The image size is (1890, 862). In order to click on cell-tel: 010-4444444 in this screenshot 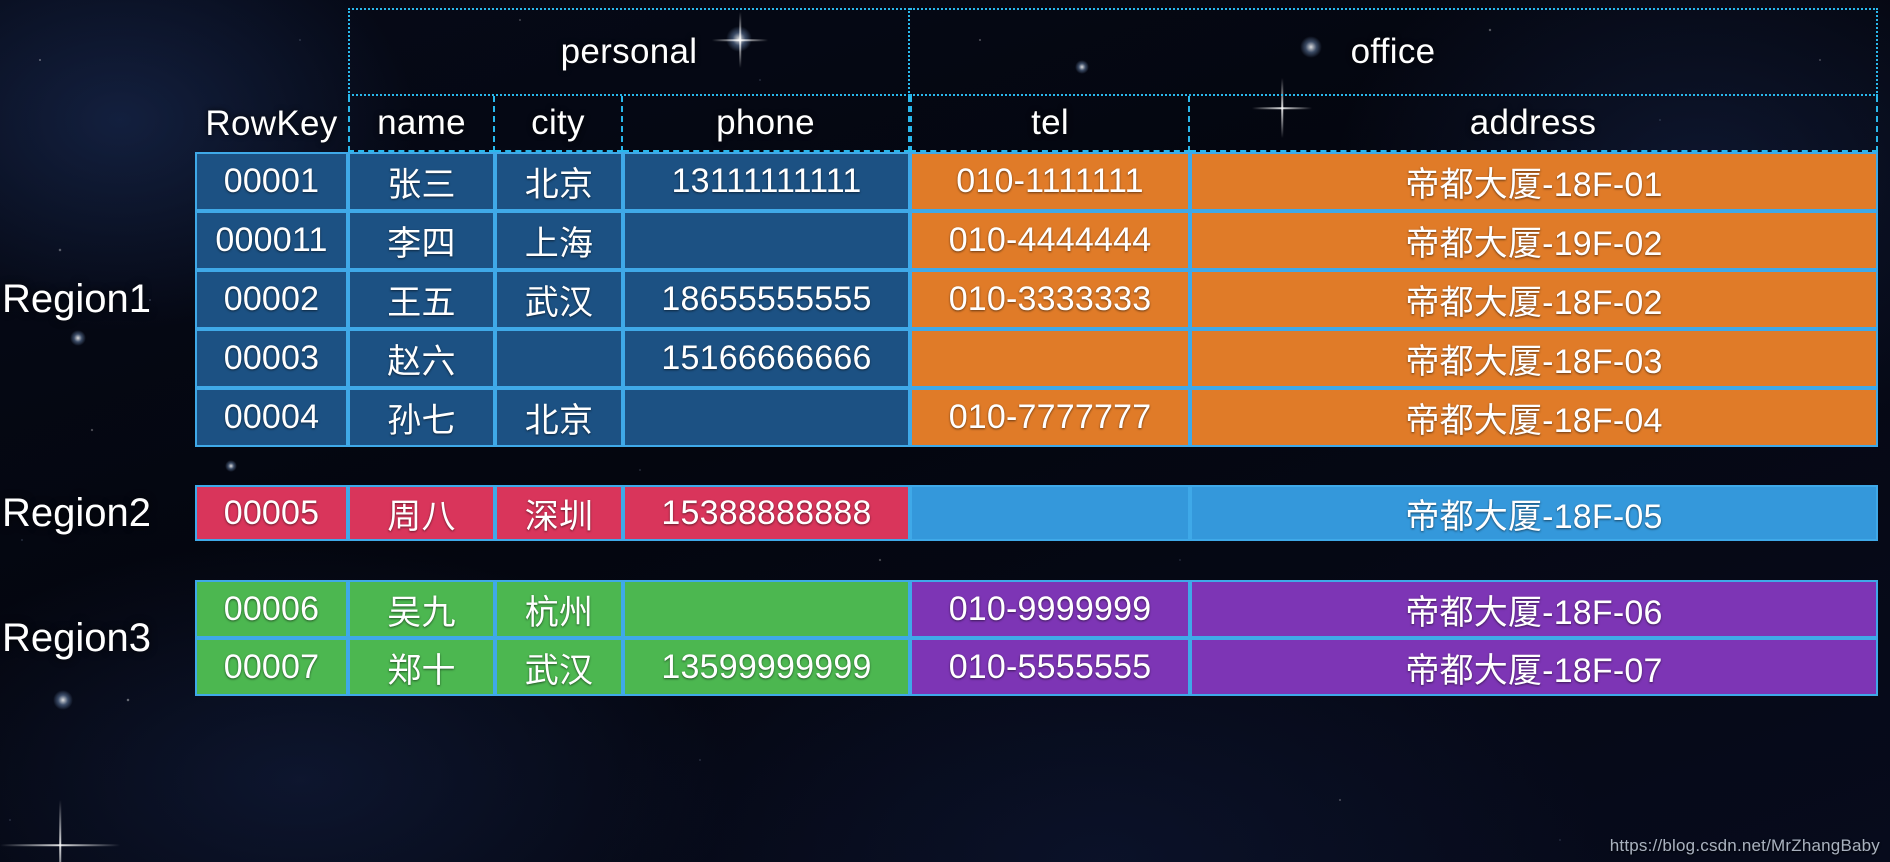, I will do `click(1050, 240)`.